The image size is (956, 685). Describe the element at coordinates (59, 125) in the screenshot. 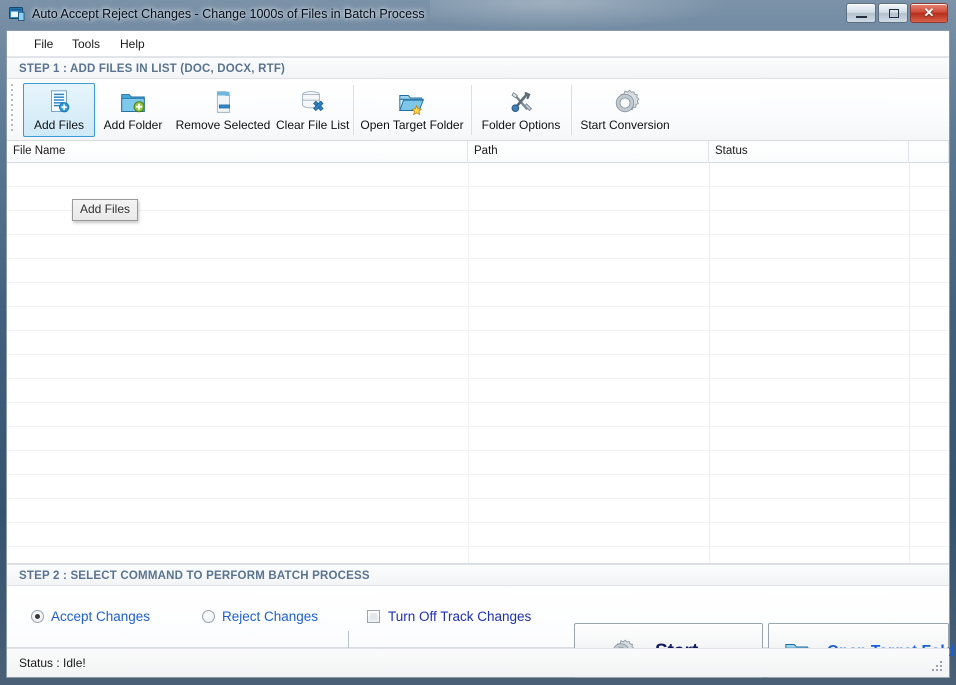

I see `toolbar-label-add-files: Add Files` at that location.